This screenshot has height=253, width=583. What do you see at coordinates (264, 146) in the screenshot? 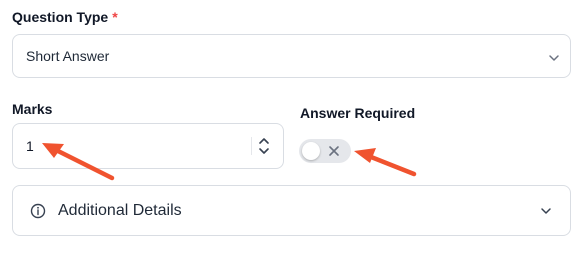
I see `stepper-icon` at bounding box center [264, 146].